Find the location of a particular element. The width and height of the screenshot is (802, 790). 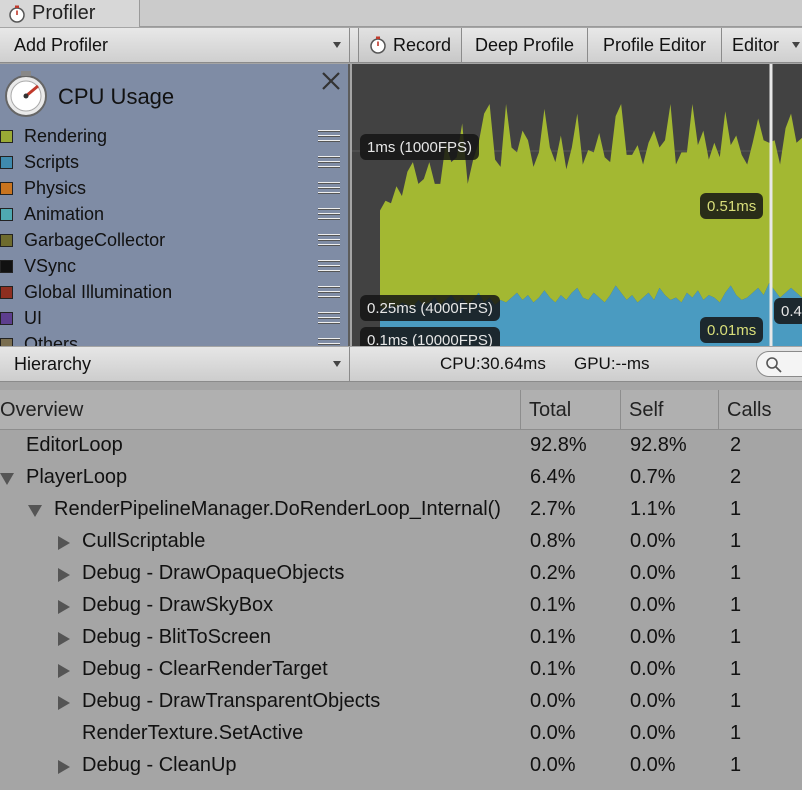

table-row: EditorLoop 92.8% 92.8% 2 is located at coordinates (401, 447).